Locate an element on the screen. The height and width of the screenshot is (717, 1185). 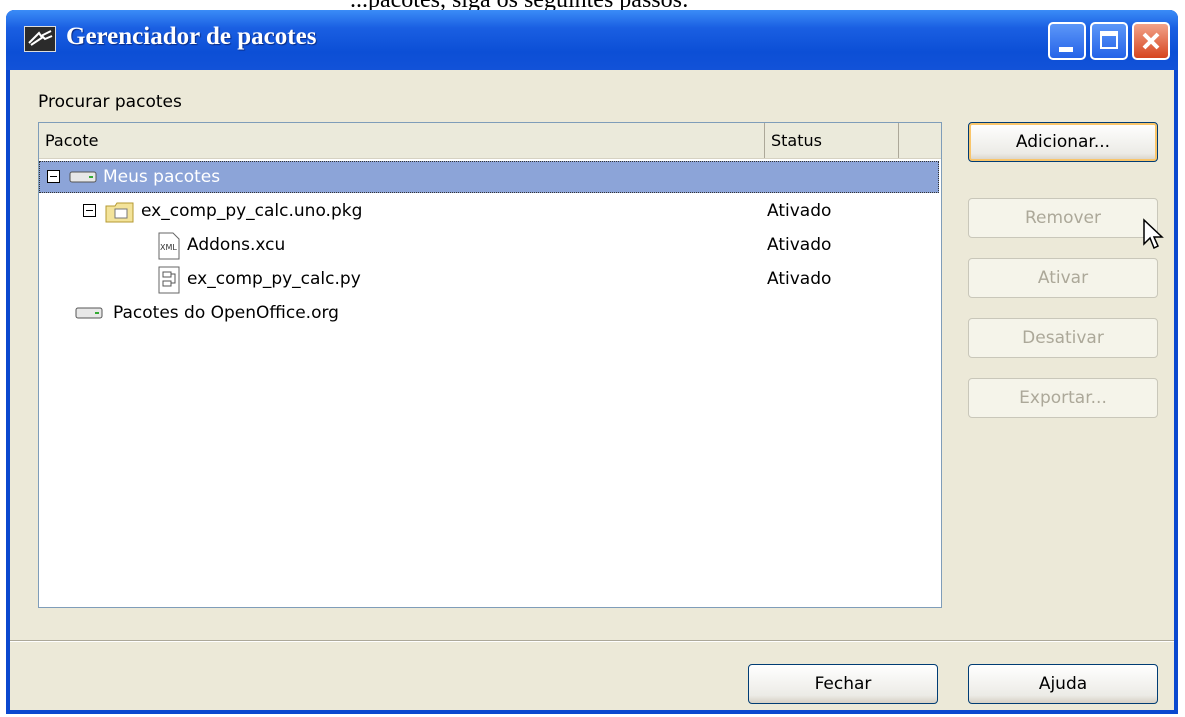
mouse-cursor-icon is located at coordinates (1153, 234).